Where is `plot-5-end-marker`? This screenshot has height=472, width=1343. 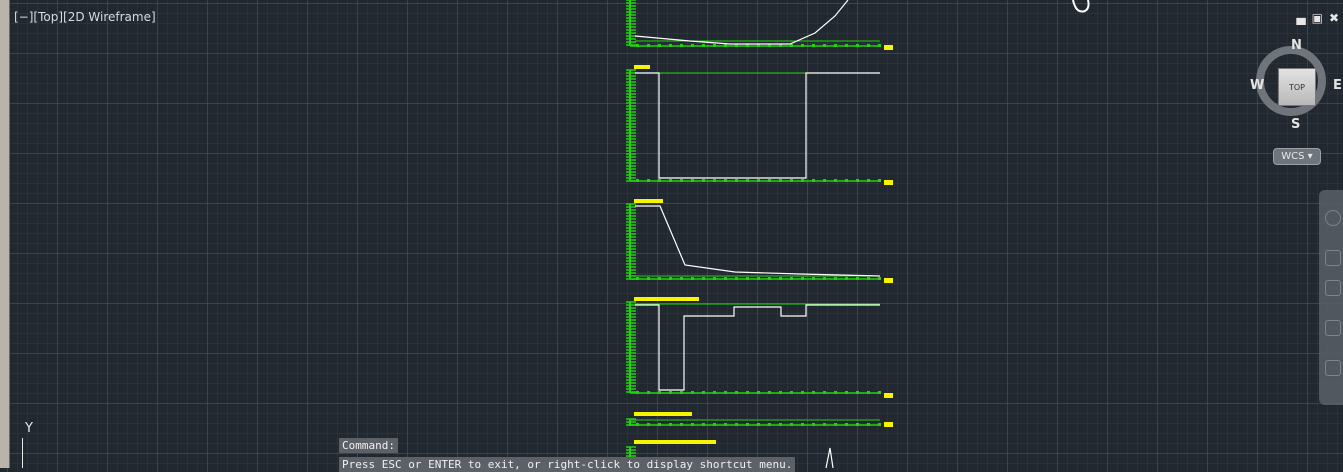 plot-5-end-marker is located at coordinates (888, 424).